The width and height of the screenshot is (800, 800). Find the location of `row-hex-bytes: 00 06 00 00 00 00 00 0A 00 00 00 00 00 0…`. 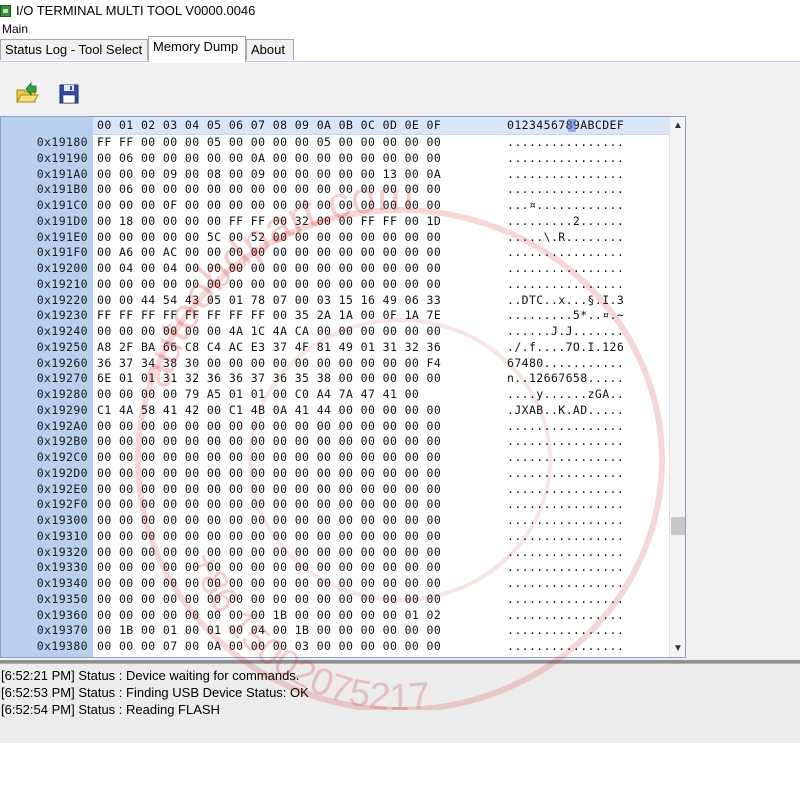

row-hex-bytes: 00 06 00 00 00 00 00 0A 00 00 00 00 00 0… is located at coordinates (269, 159).